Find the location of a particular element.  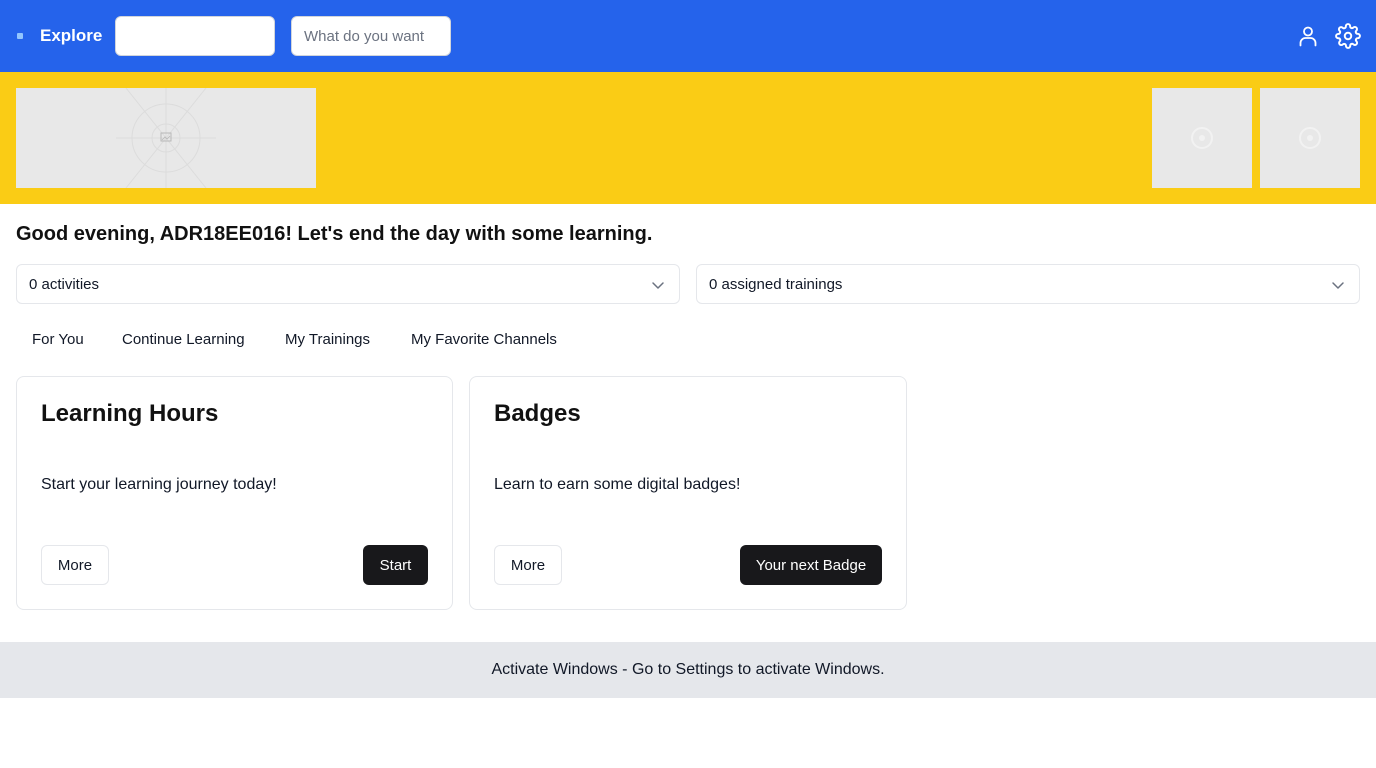

activities-dropdown-label: 0 activities is located at coordinates (64, 284).